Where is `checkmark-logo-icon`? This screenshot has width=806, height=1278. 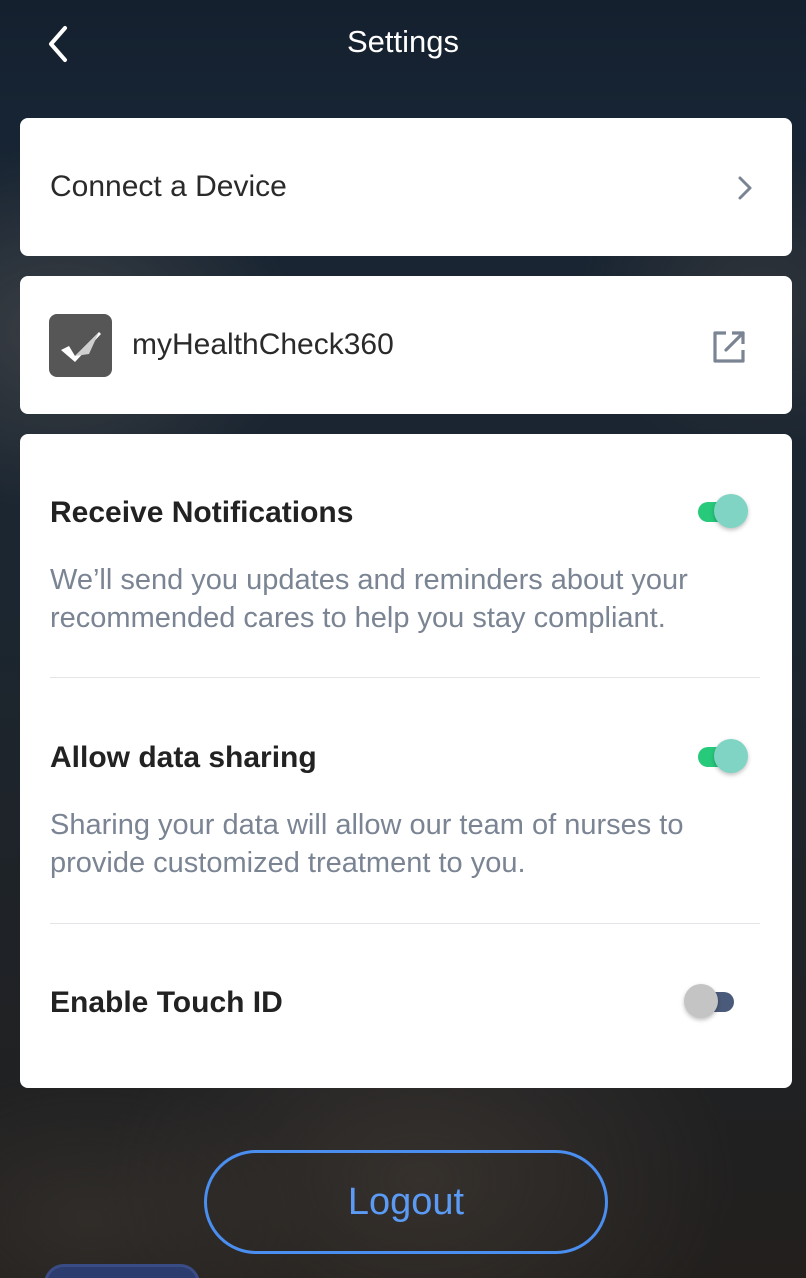
checkmark-logo-icon is located at coordinates (80, 345).